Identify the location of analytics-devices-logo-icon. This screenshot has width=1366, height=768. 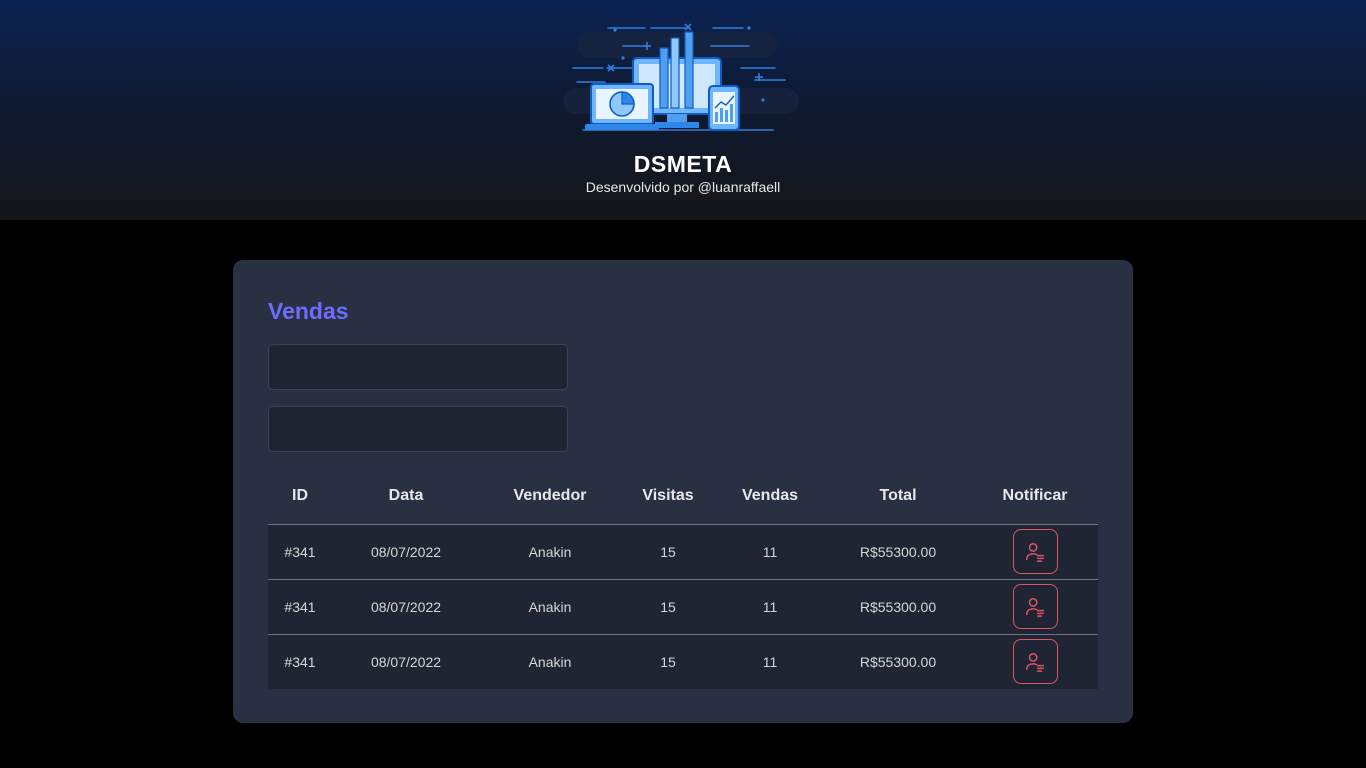
(681, 77).